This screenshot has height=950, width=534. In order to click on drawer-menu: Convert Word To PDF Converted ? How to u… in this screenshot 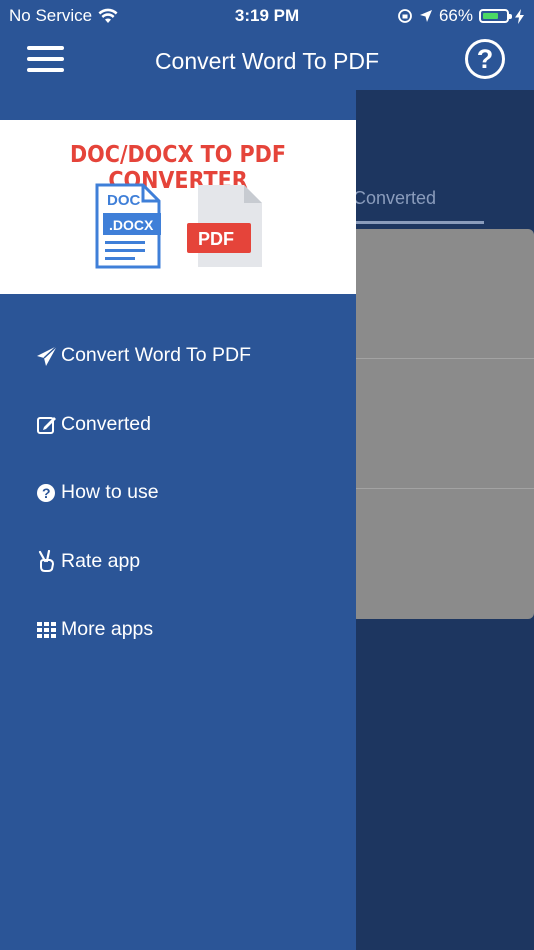, I will do `click(143, 515)`.